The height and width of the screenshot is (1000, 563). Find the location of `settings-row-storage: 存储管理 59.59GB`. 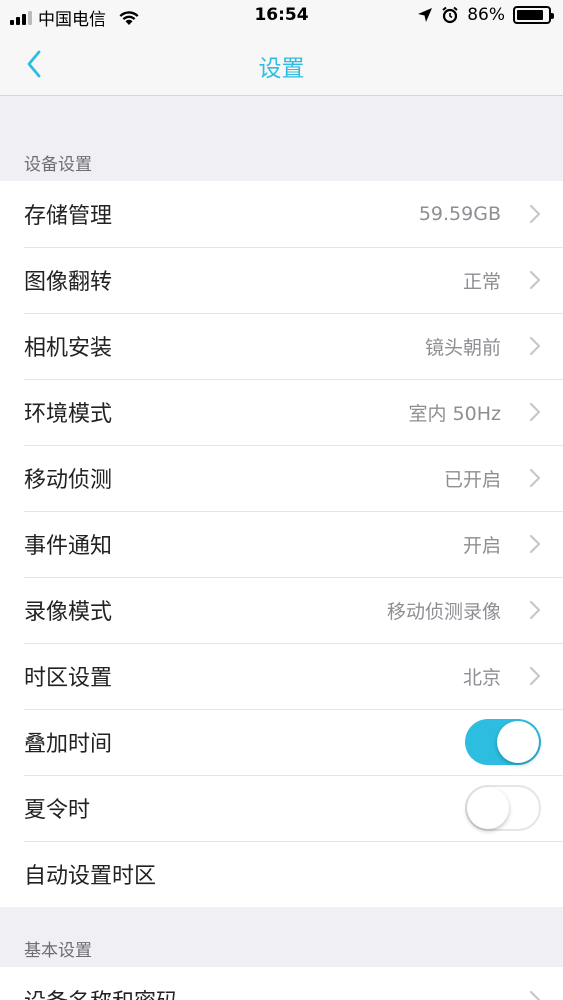

settings-row-storage: 存储管理 59.59GB is located at coordinates (281, 214).